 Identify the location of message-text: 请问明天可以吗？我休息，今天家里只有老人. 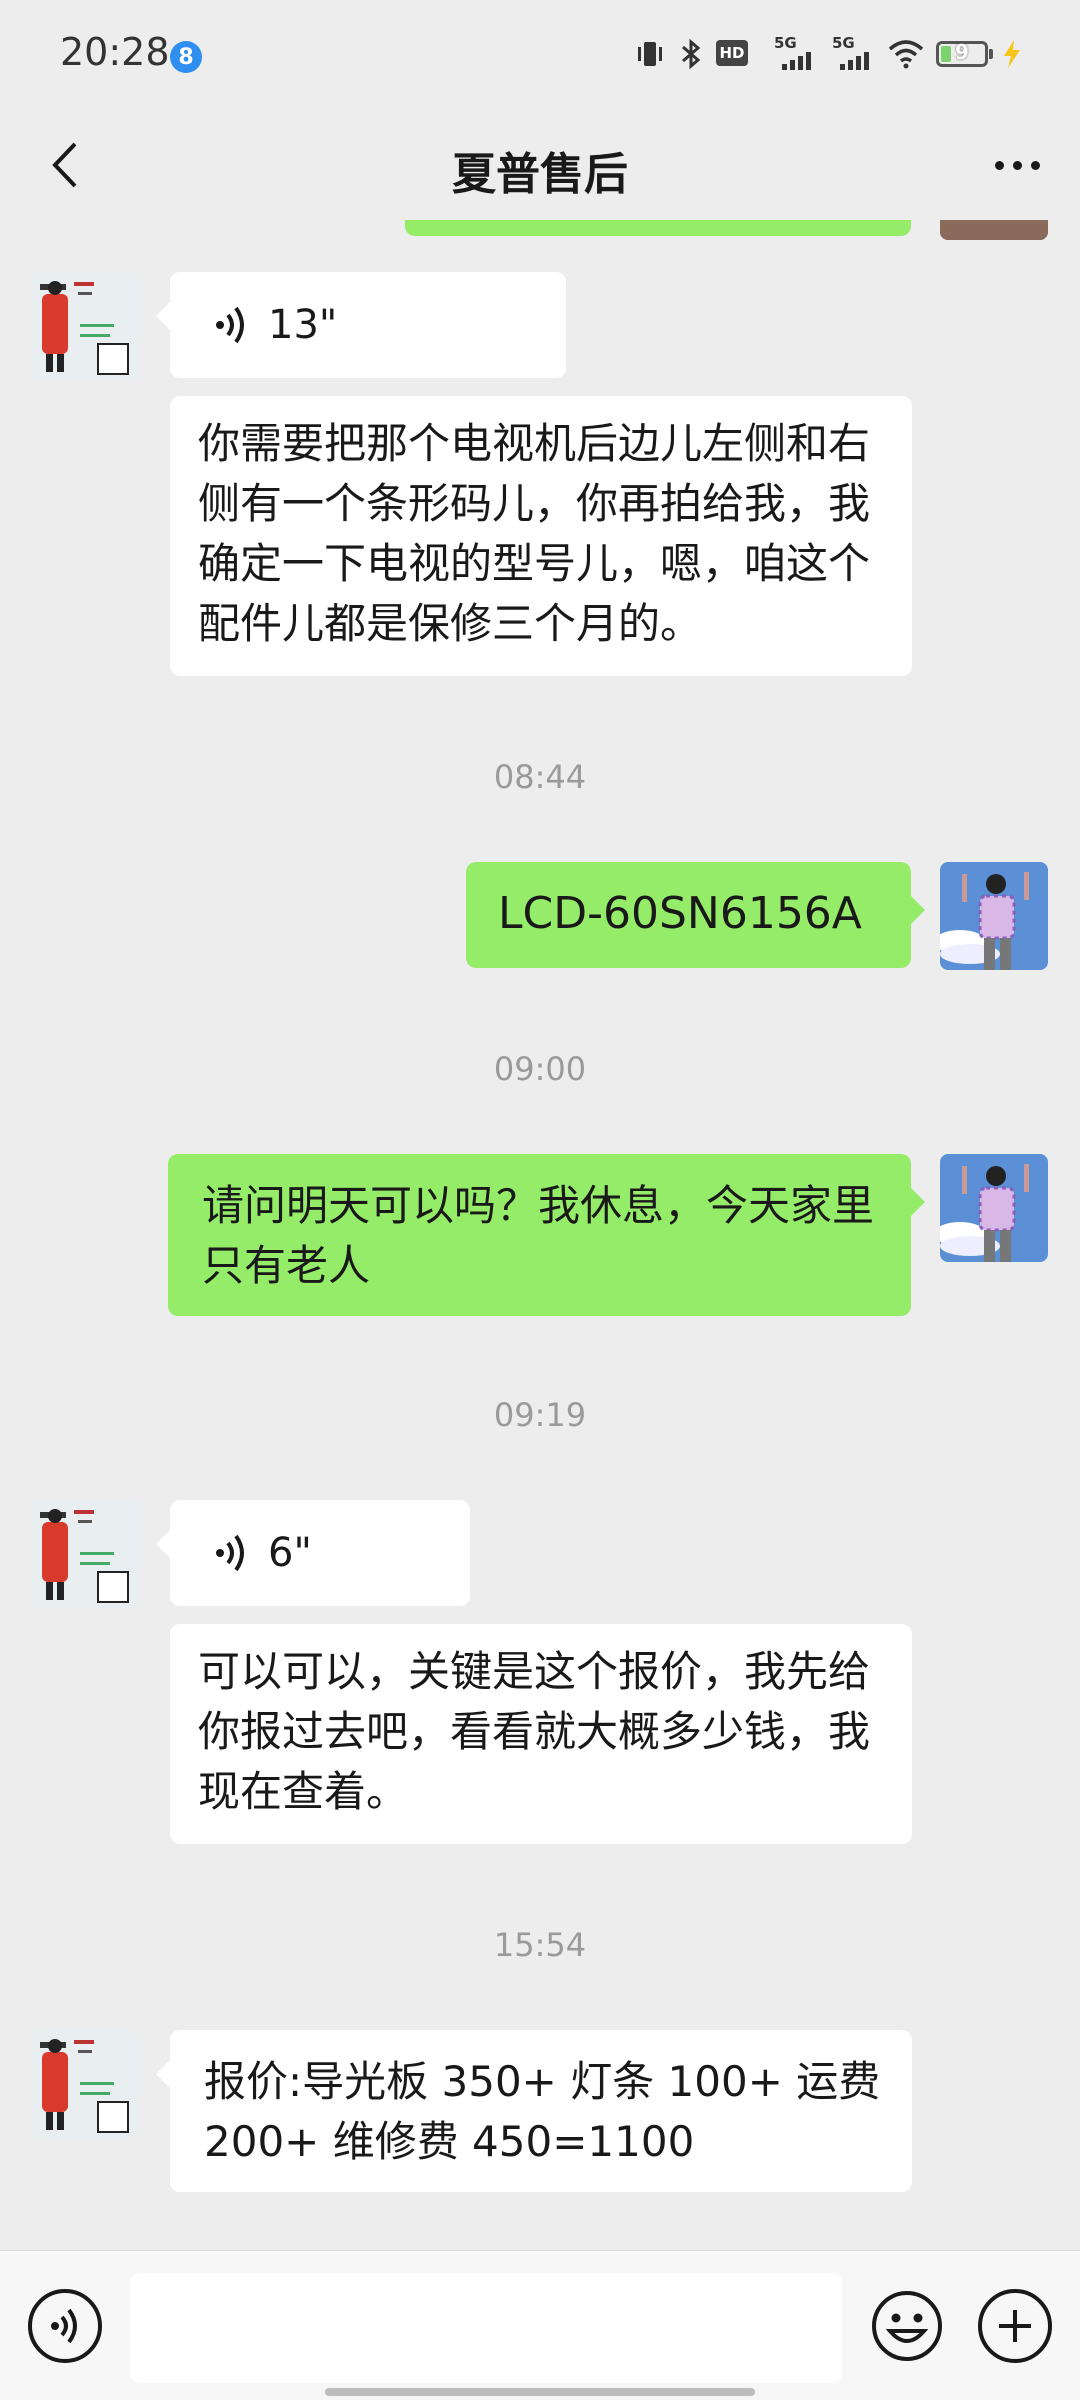
(538, 1235).